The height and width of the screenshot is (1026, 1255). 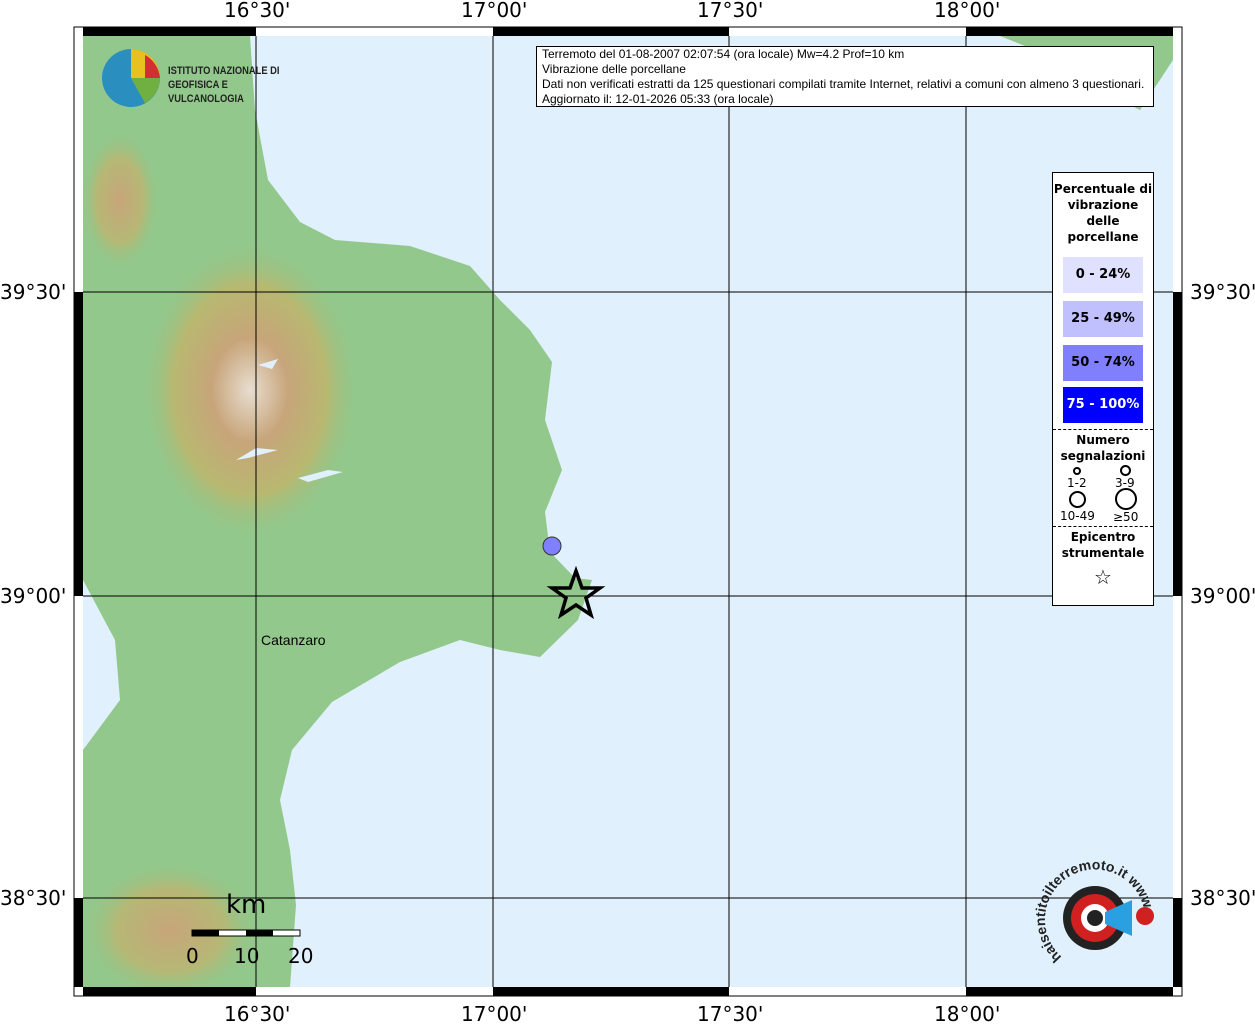 What do you see at coordinates (293, 640) in the screenshot?
I see `city-label: Catanzaro` at bounding box center [293, 640].